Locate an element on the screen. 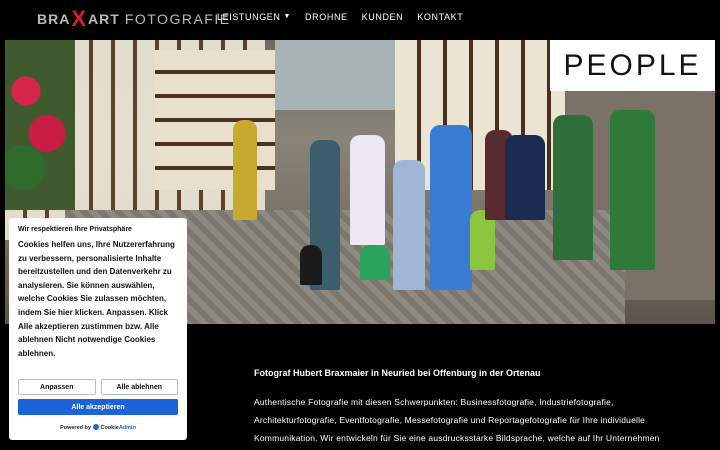  people-badge-label: PEOPLE is located at coordinates (632, 65).